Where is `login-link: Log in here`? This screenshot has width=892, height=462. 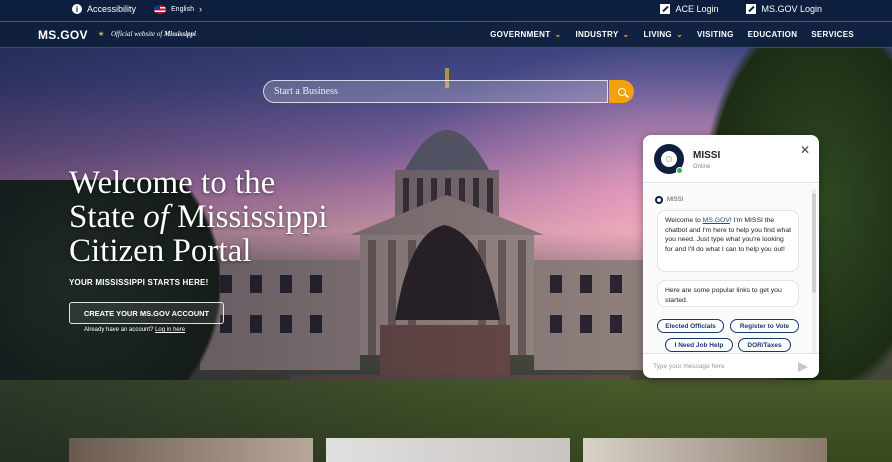
login-link: Log in here is located at coordinates (170, 330).